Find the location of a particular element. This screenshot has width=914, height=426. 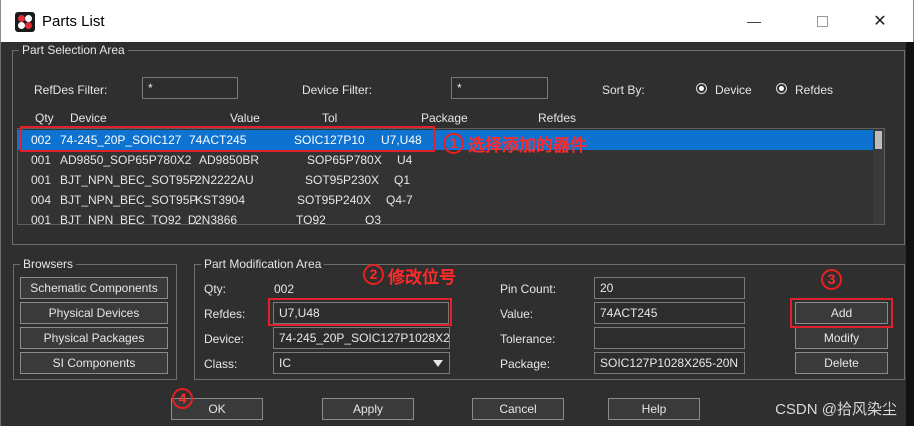

refdes-filter-label: RefDes Filter: is located at coordinates (71, 90).